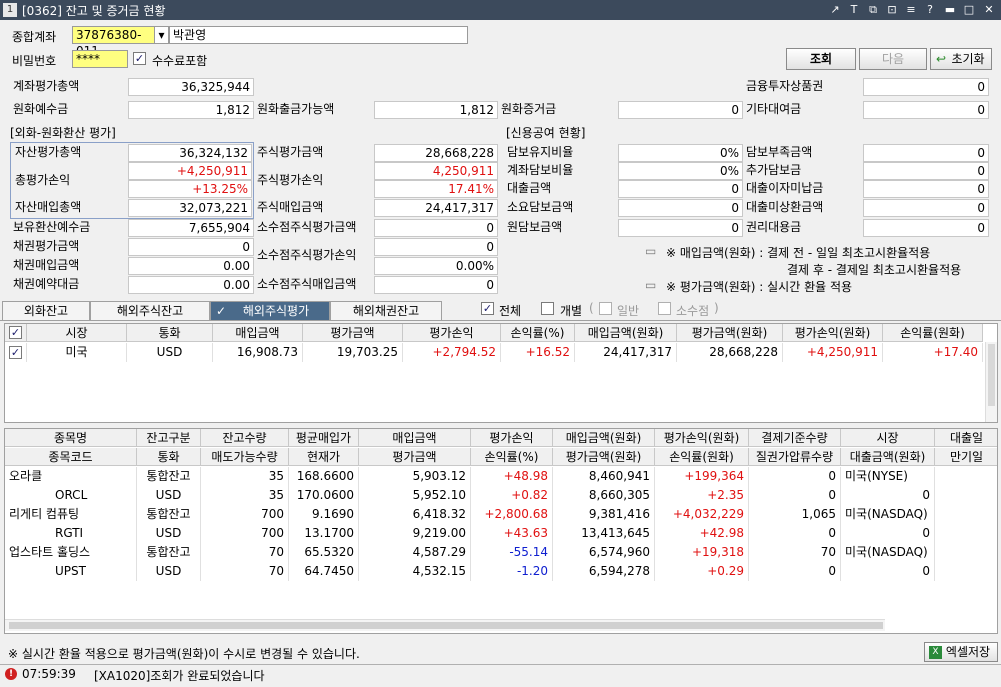 The height and width of the screenshot is (687, 1001). What do you see at coordinates (16, 352) in the screenshot?
I see `row-checkbox: ✓` at bounding box center [16, 352].